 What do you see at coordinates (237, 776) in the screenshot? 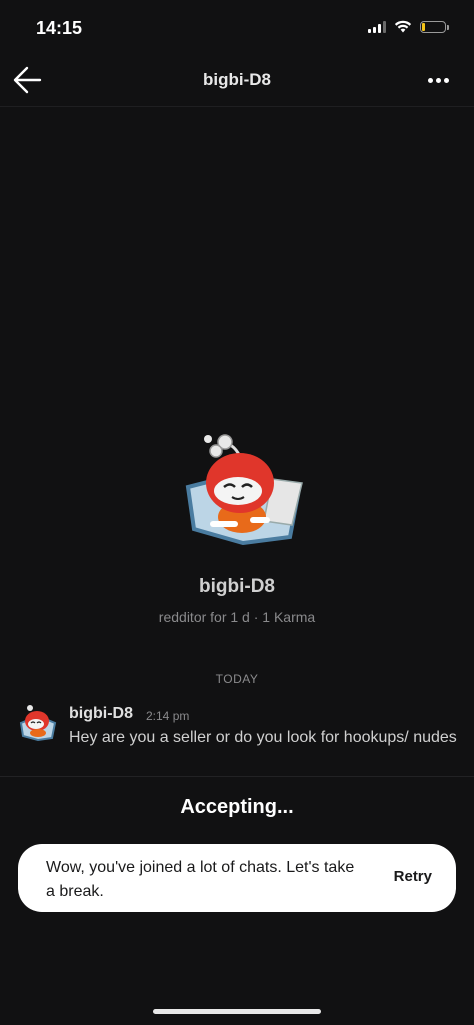
I see `divider` at bounding box center [237, 776].